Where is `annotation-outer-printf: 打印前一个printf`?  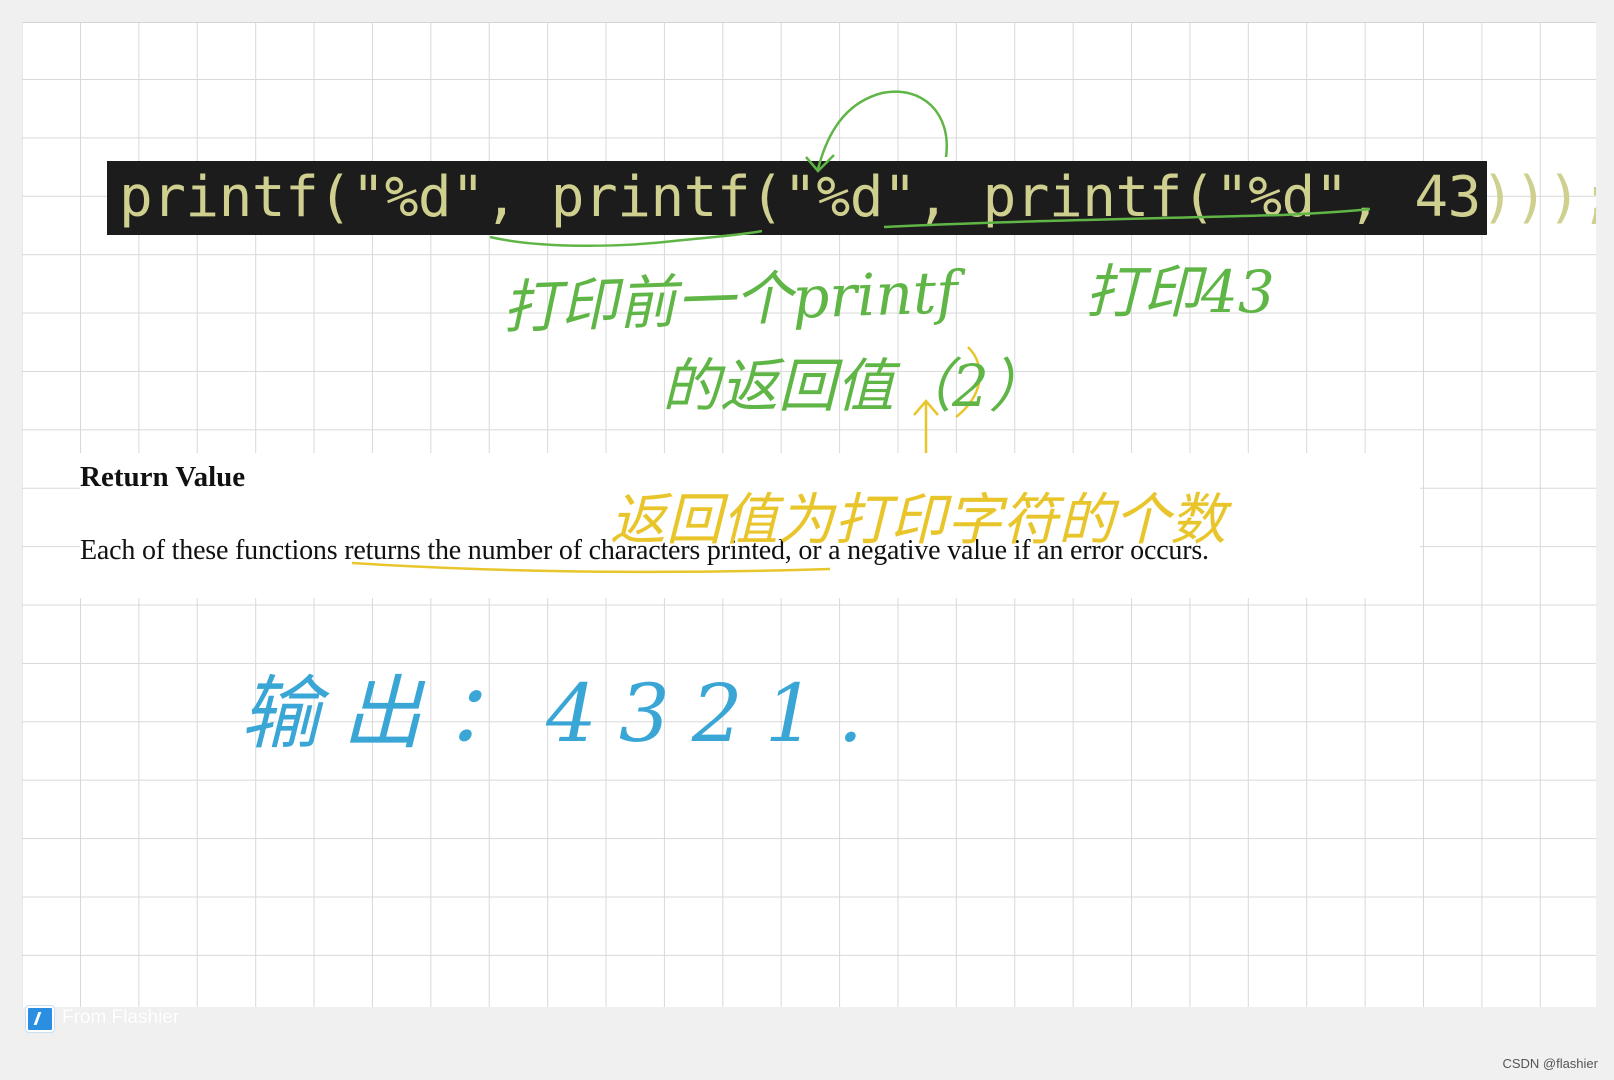
annotation-outer-printf: 打印前一个printf is located at coordinates (730, 300).